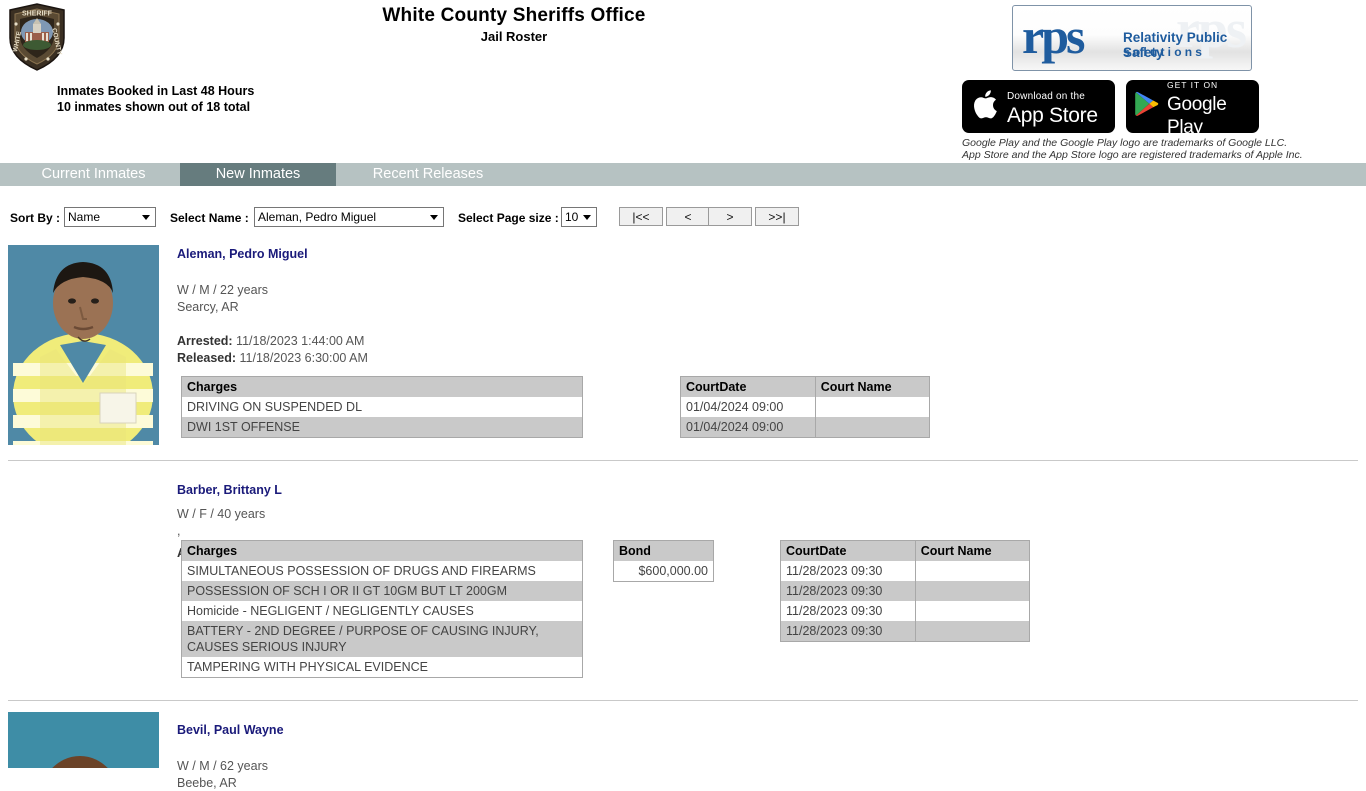  I want to click on app-store-line2: App Store, so click(1052, 115).